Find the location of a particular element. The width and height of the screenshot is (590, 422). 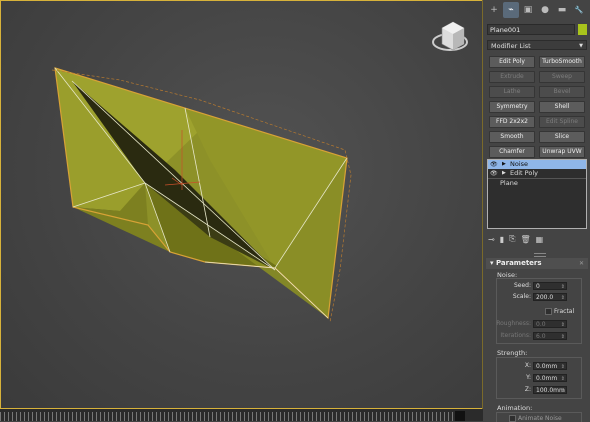

seed-row: Seed: 0 ⇕ is located at coordinates (539, 286).